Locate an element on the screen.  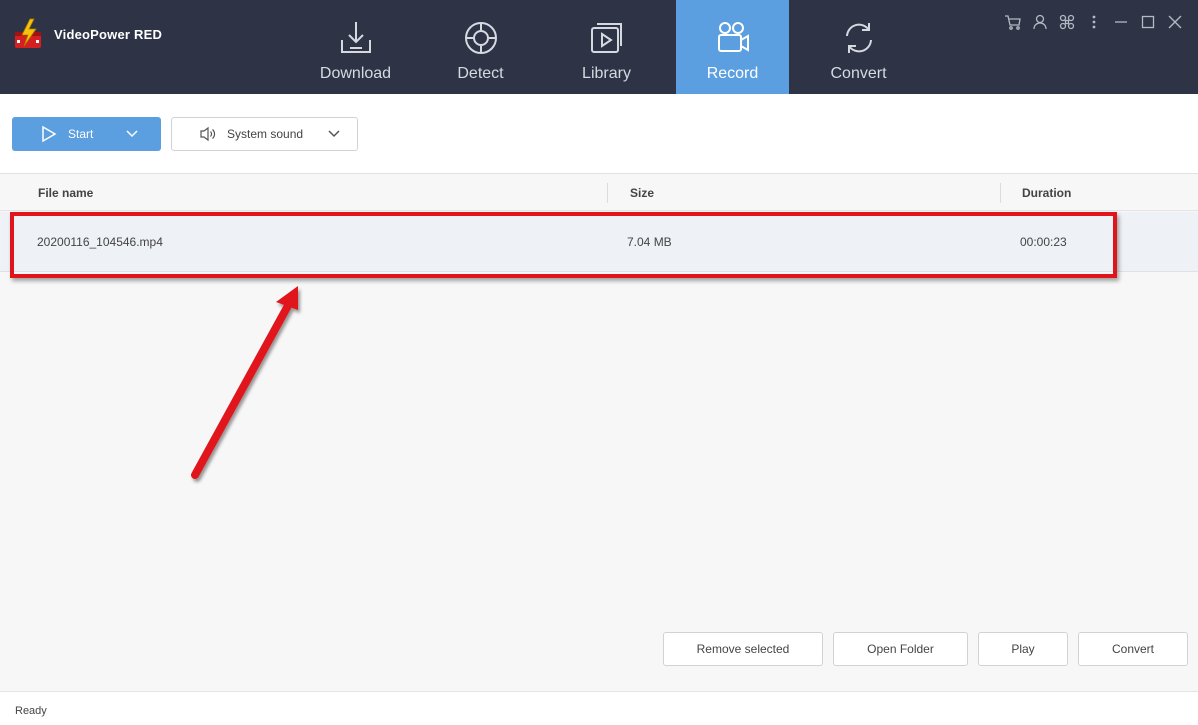
tab-library-label: Library is located at coordinates (606, 73).